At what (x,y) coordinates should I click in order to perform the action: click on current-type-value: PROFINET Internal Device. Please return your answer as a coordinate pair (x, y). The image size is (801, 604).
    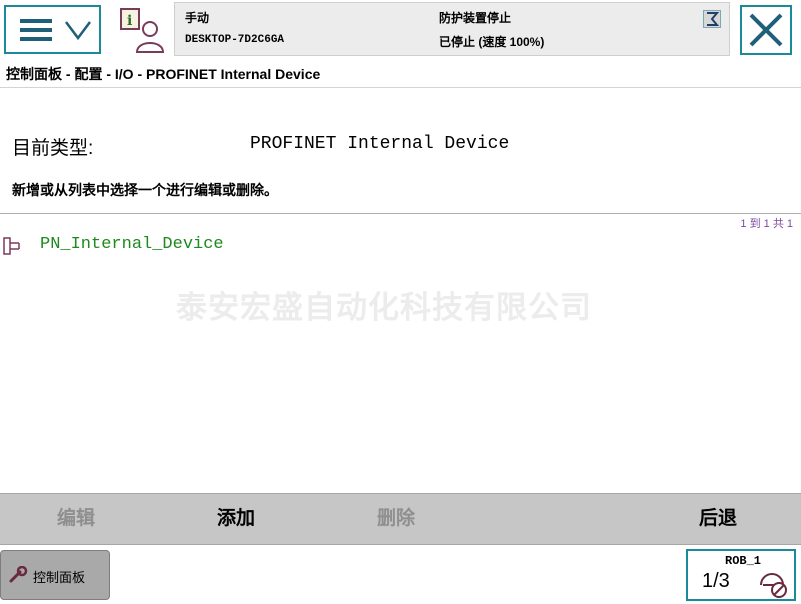
    Looking at the image, I should click on (380, 144).